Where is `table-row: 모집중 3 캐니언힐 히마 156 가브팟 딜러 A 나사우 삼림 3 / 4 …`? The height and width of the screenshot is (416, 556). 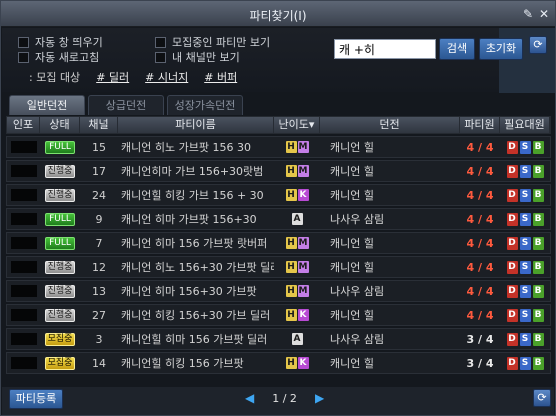 table-row: 모집중 3 캐니언힐 히마 156 가브팟 딜러 A 나사우 삼림 3 / 4 … is located at coordinates (278, 339).